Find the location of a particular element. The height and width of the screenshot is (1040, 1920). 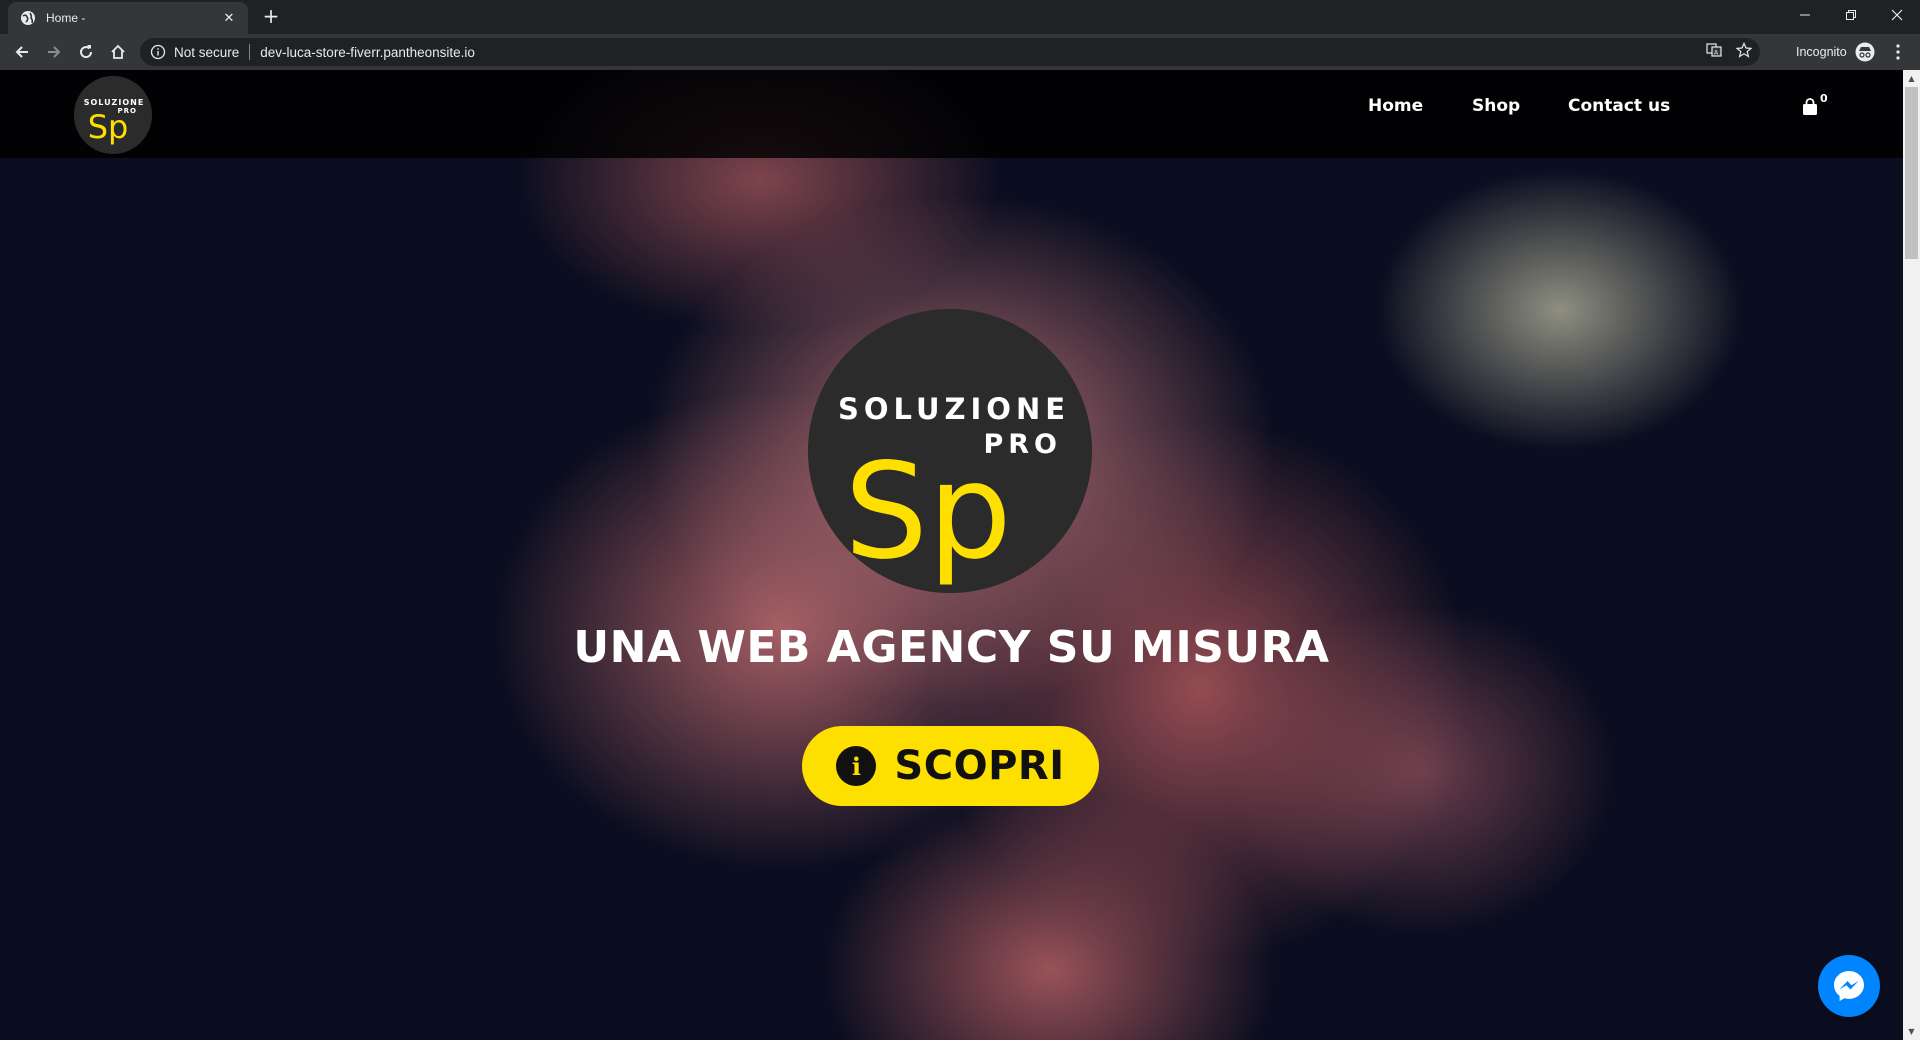

minimize-icon is located at coordinates (1805, 15).